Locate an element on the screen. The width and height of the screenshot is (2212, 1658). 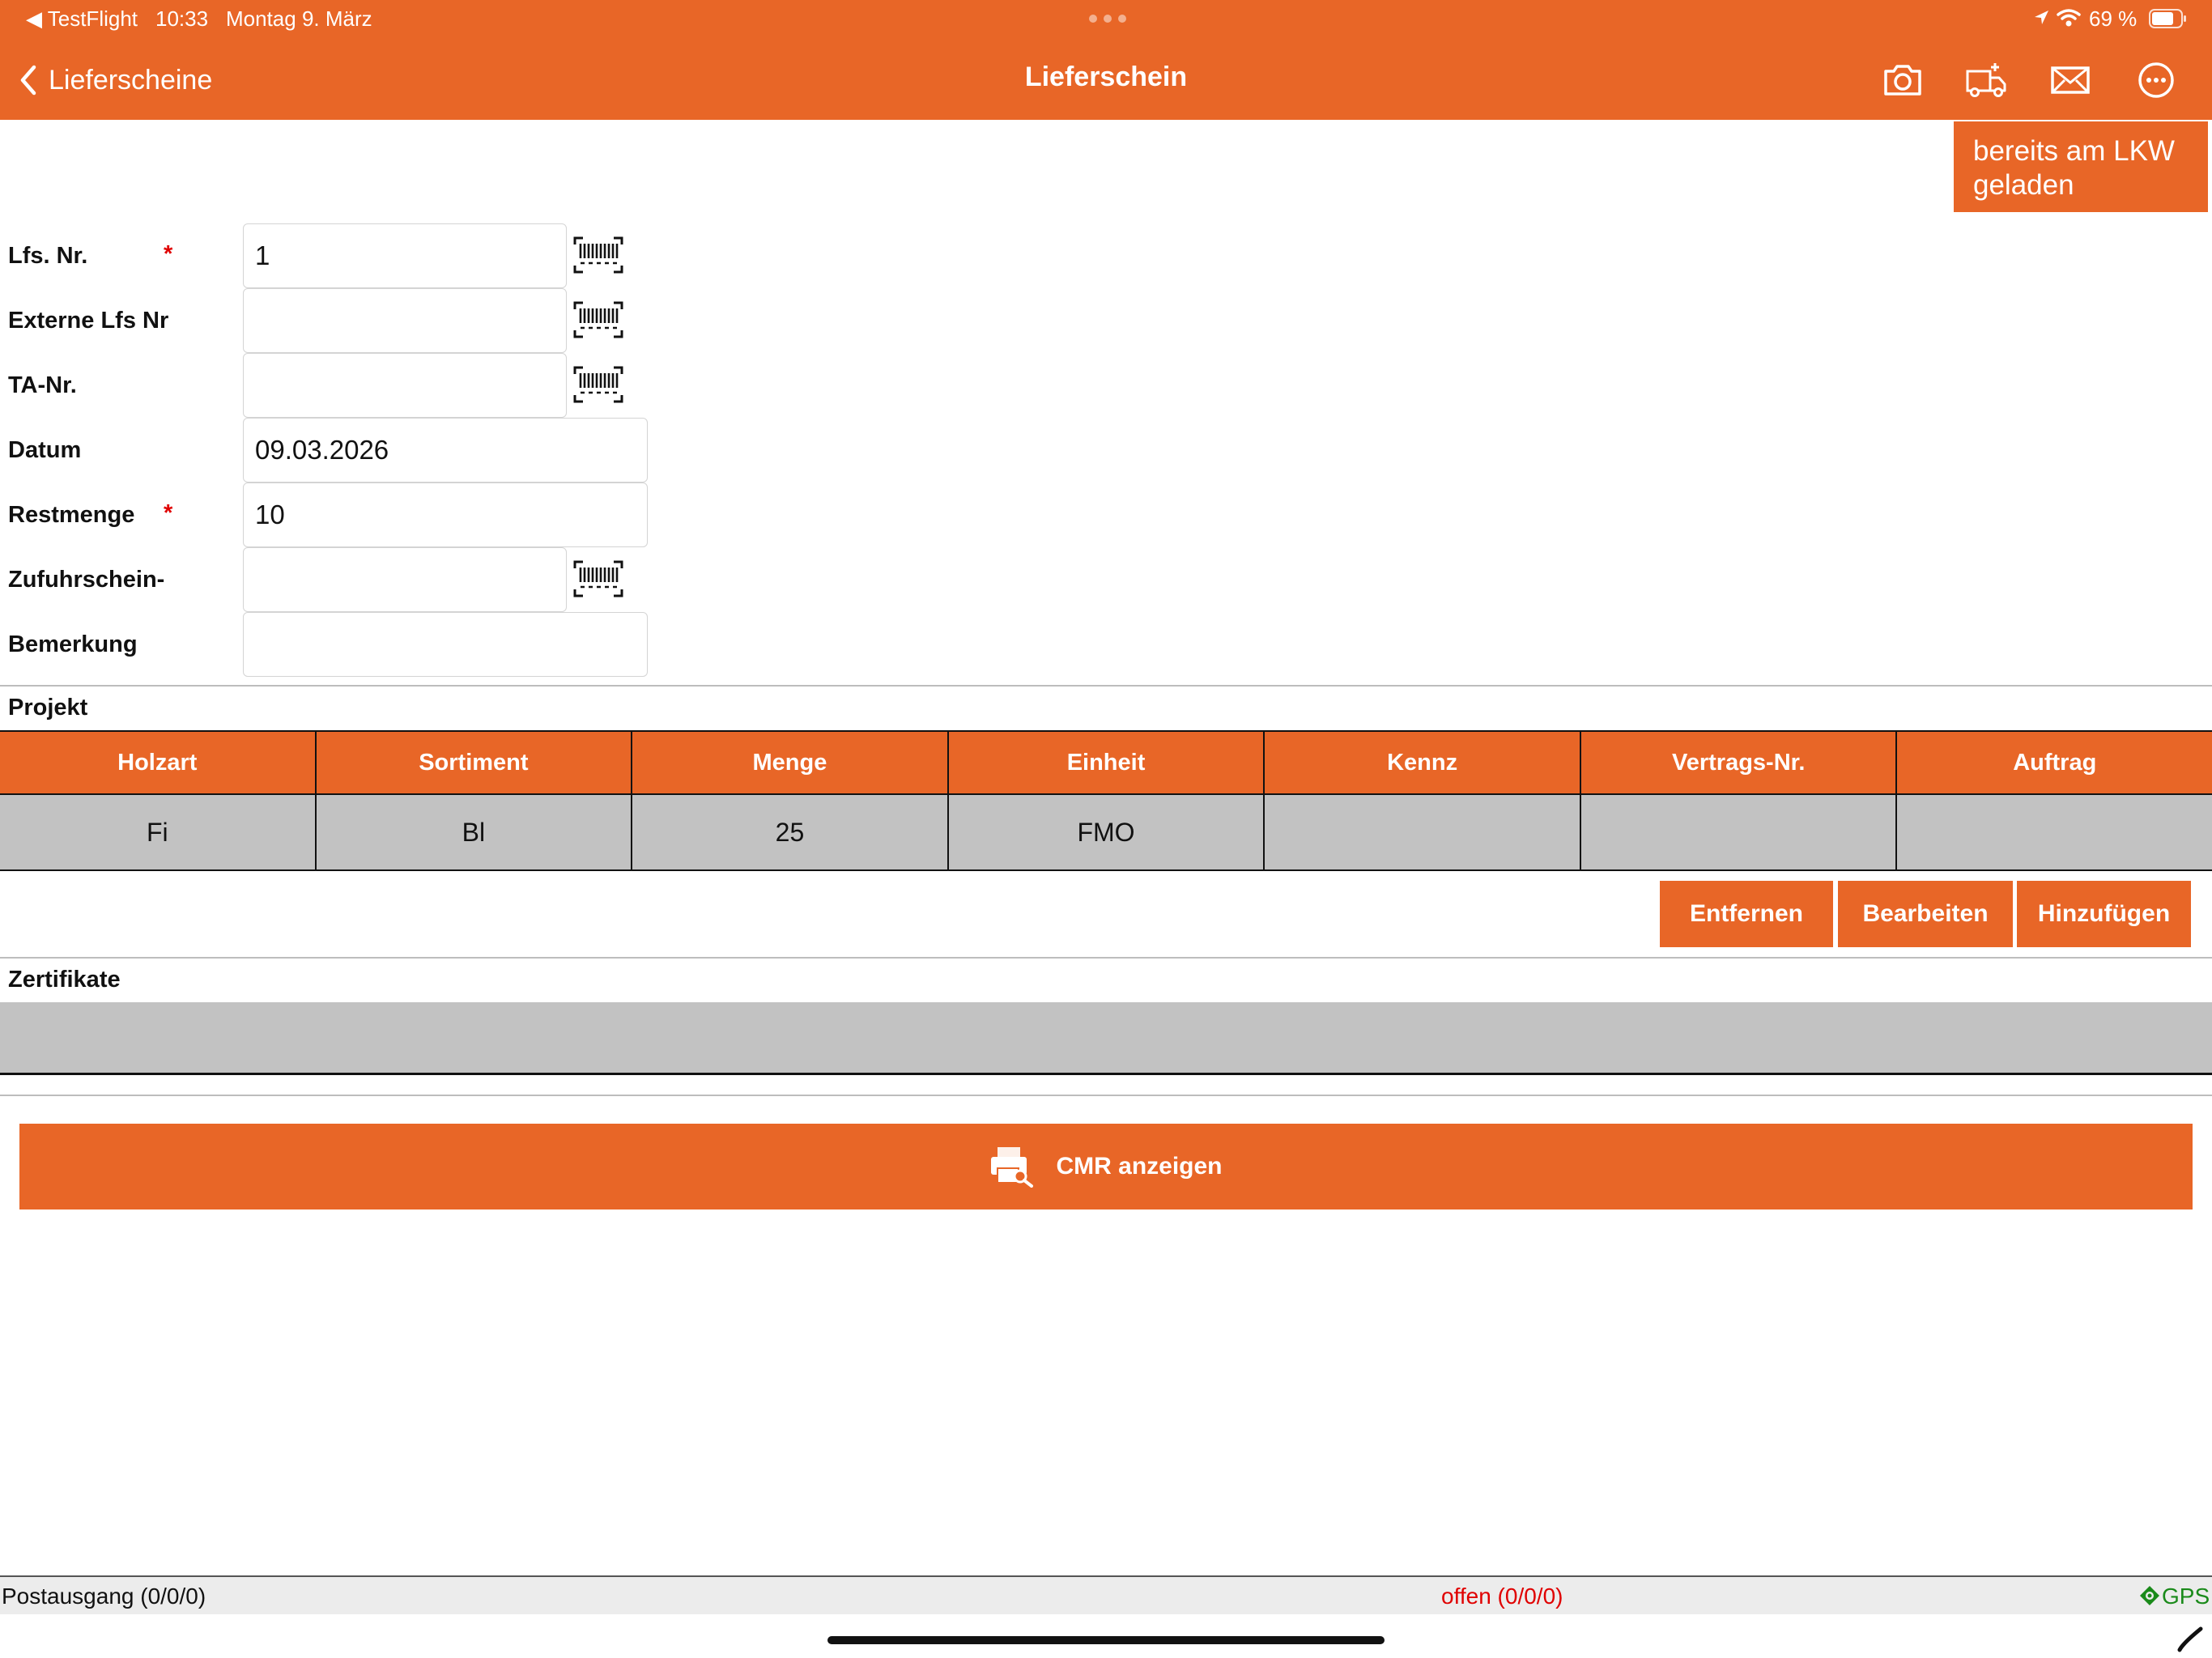
column-header-sortiment: Sortiment is located at coordinates (475, 762).